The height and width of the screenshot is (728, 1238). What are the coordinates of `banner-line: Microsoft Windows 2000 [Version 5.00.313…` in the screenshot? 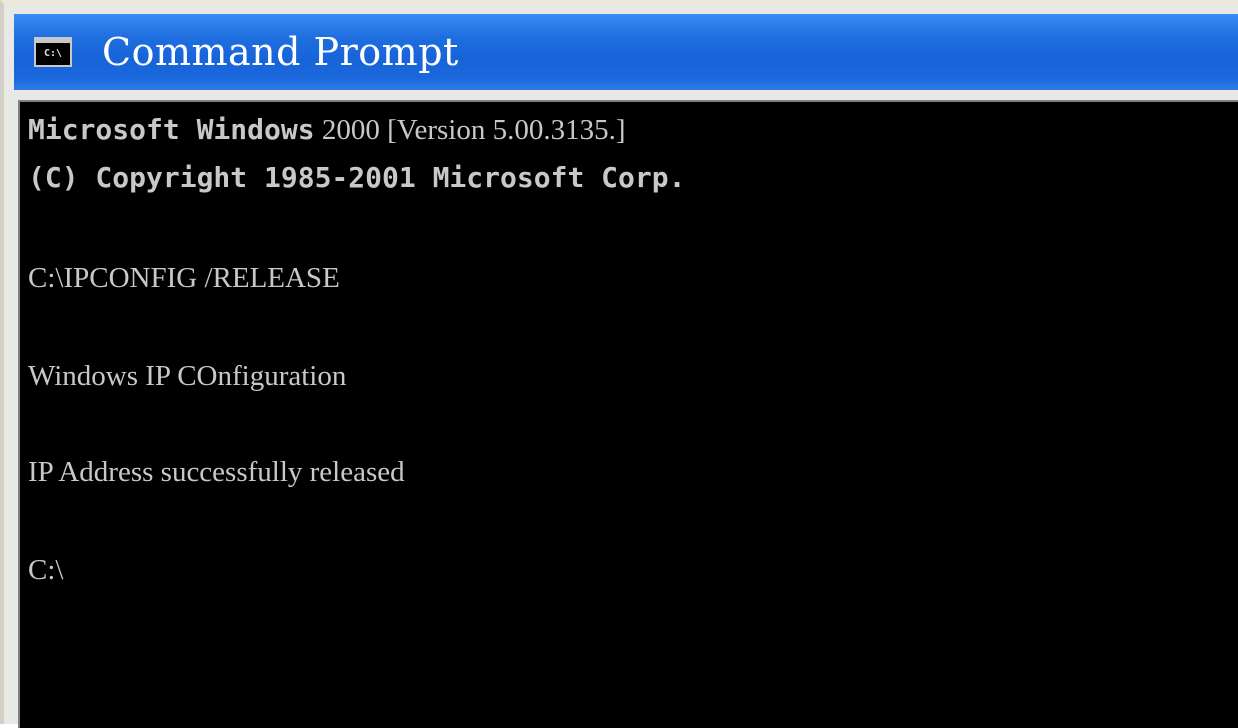 It's located at (327, 130).